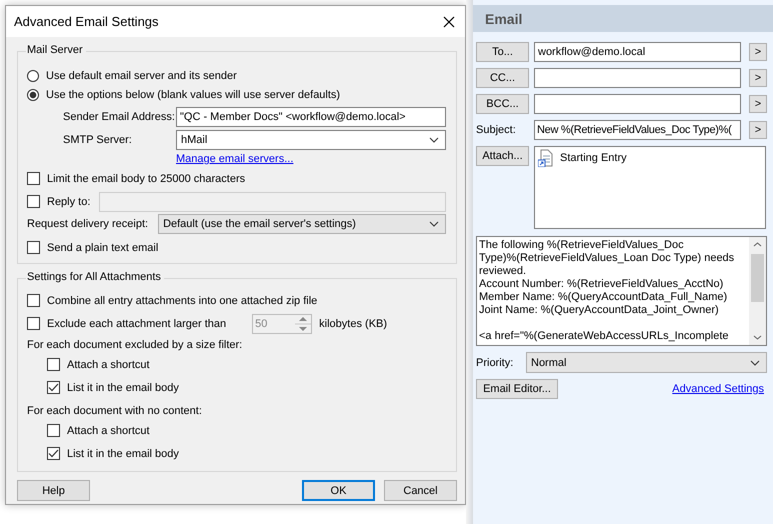  Describe the element at coordinates (449, 22) in the screenshot. I see `close-icon` at that location.